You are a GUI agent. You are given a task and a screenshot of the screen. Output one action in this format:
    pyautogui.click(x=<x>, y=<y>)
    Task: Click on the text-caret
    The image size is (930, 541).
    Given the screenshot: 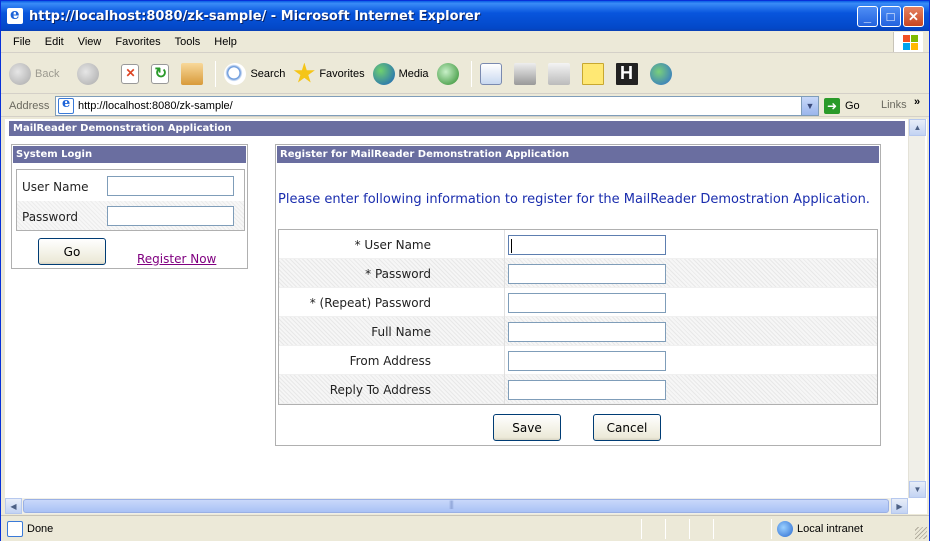 What is the action you would take?
    pyautogui.click(x=511, y=246)
    